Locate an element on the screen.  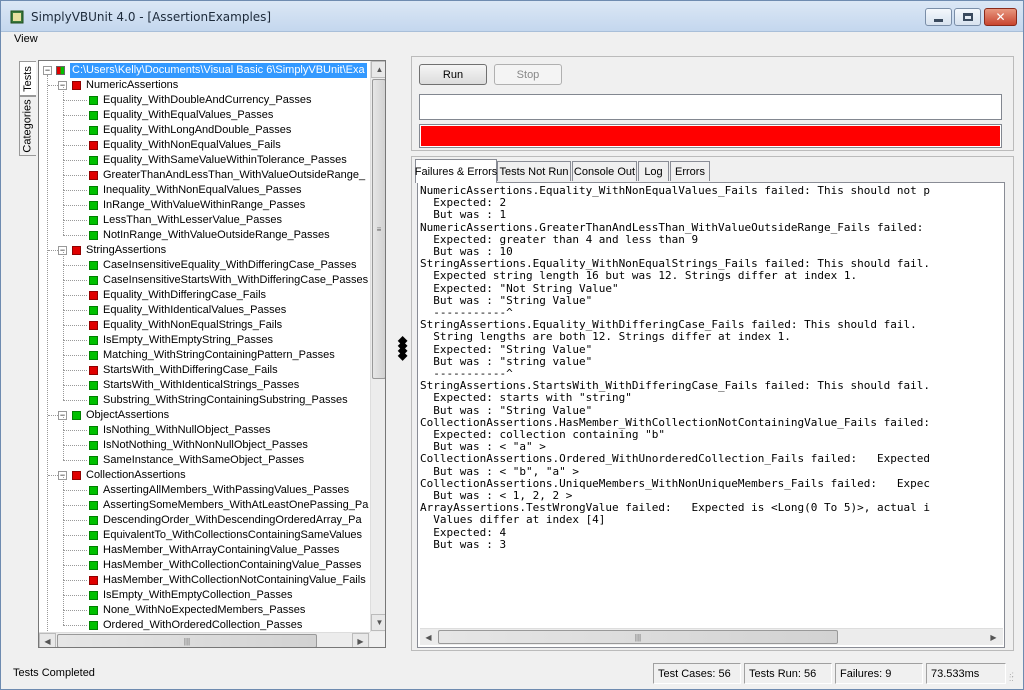
collapse-icon: − is located at coordinates (47, 70).